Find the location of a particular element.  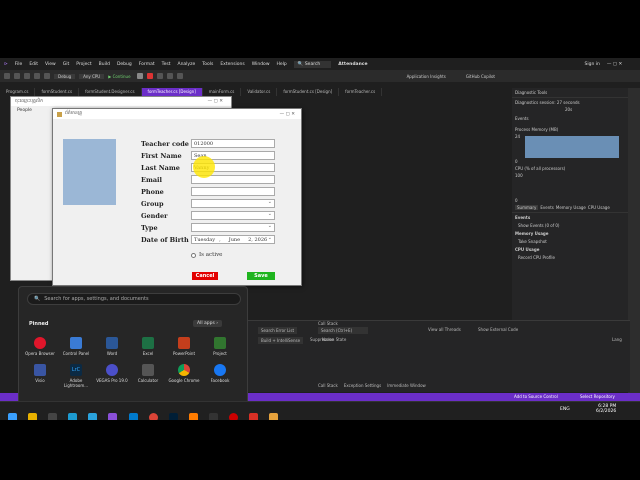

group-select is located at coordinates (233, 203).